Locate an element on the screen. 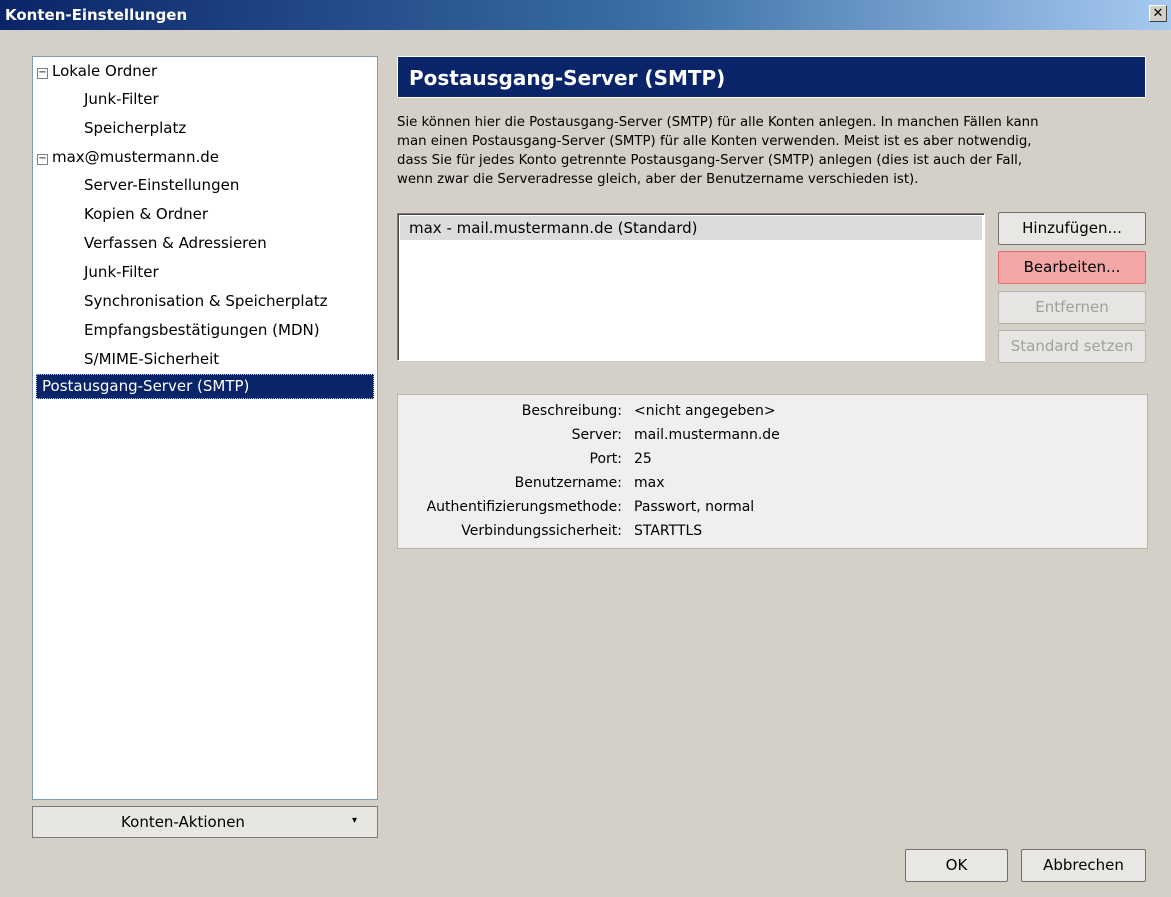 The height and width of the screenshot is (897, 1171). detail-label: Benutzername: is located at coordinates (568, 483).